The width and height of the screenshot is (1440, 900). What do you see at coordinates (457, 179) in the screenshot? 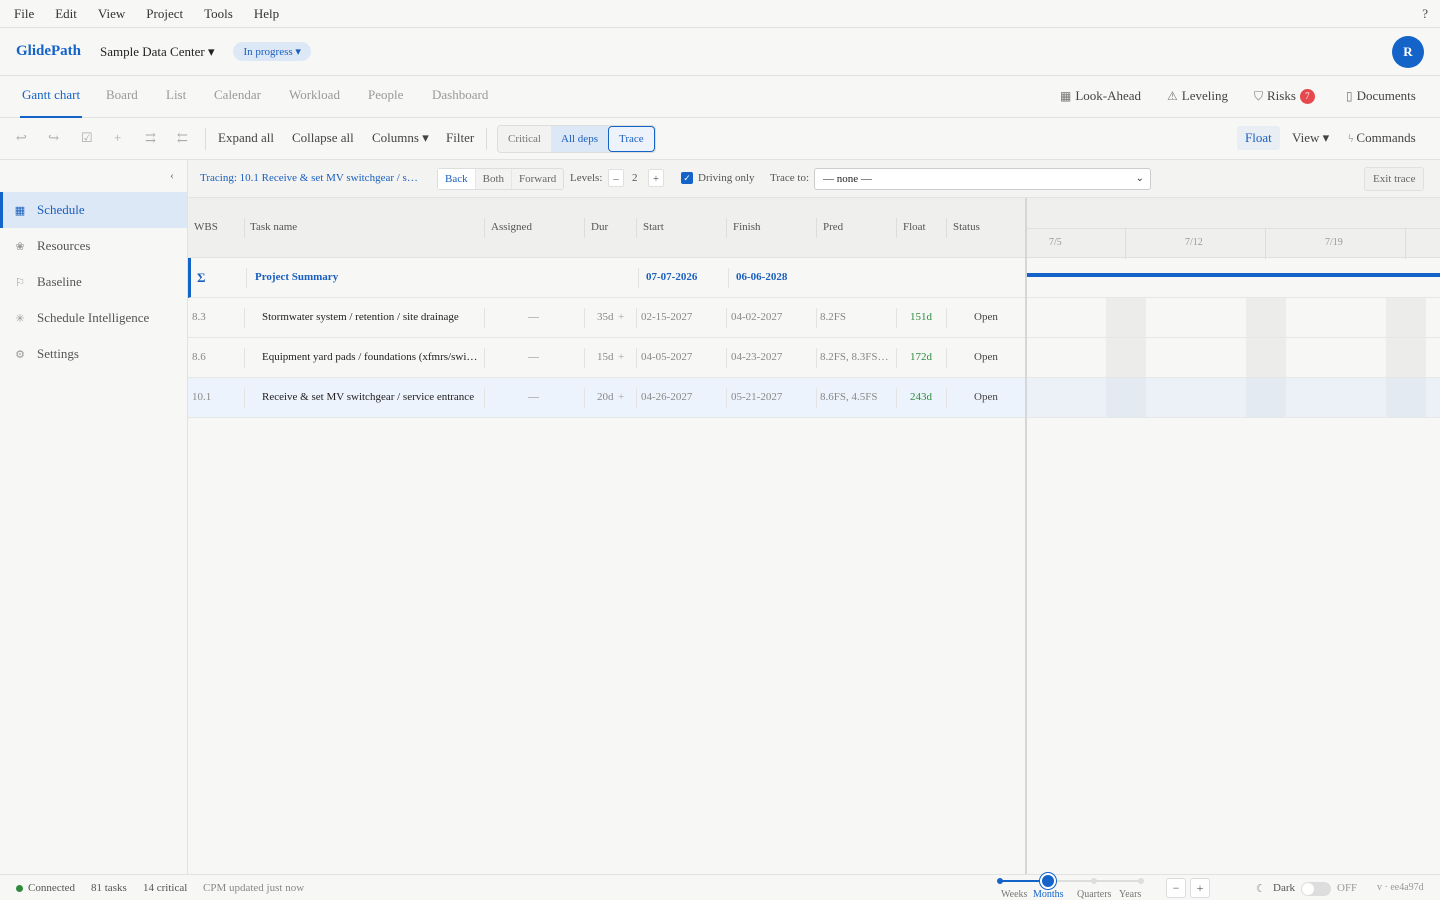
I see `trace-back-button: Back` at bounding box center [457, 179].